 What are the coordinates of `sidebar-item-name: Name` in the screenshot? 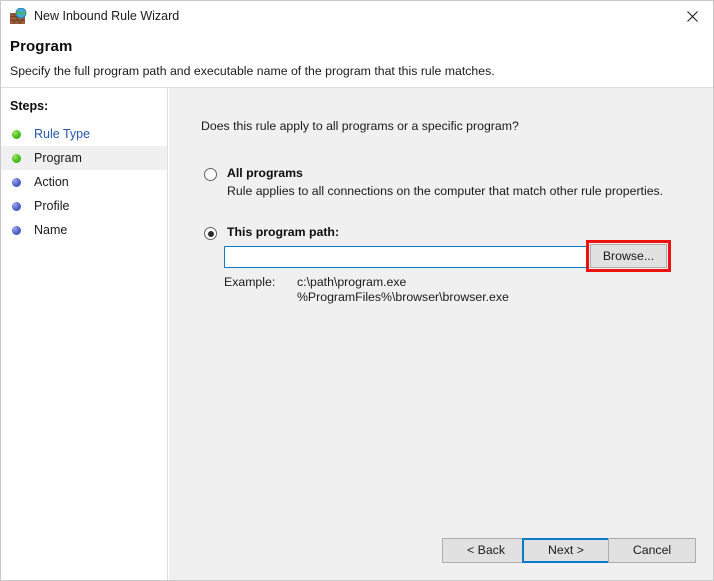 It's located at (84, 230).